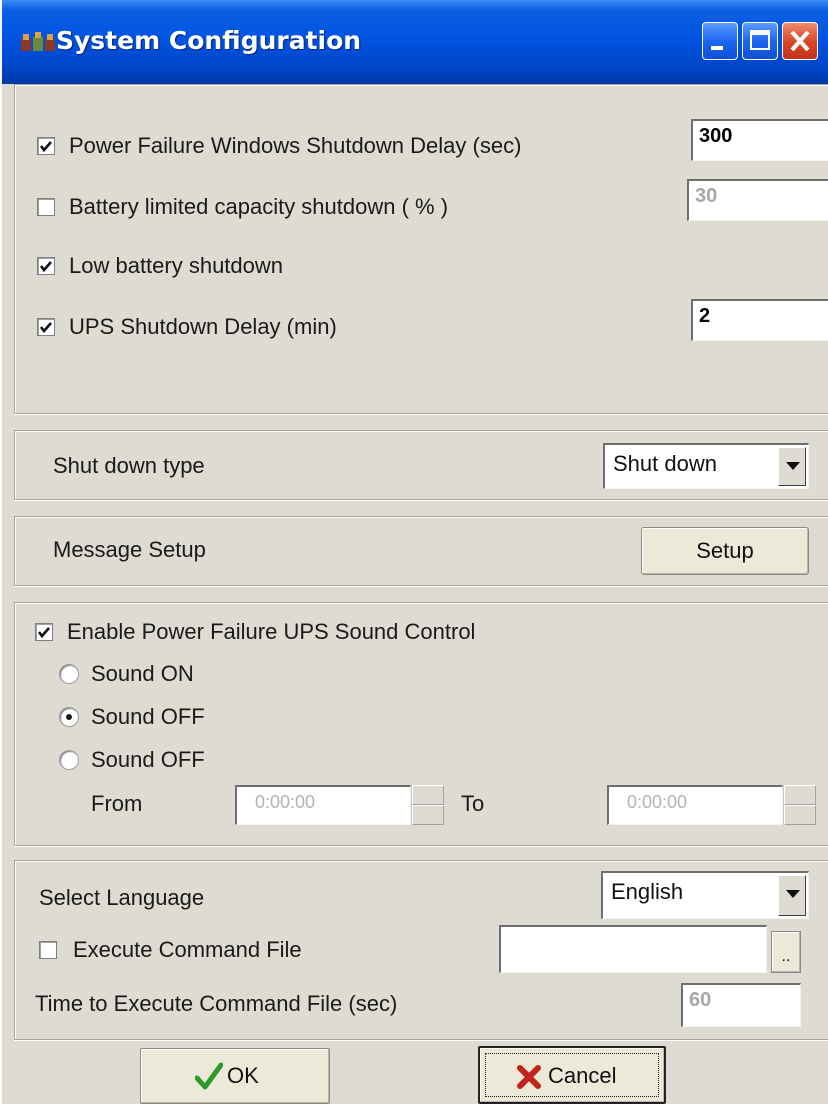  I want to click on to-label: To, so click(473, 803).